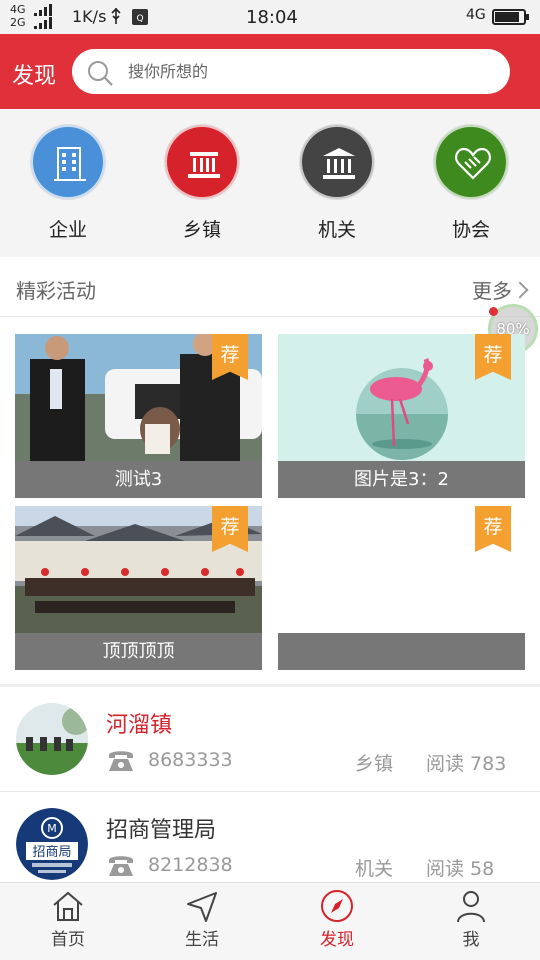 The image size is (540, 960). Describe the element at coordinates (202, 940) in the screenshot. I see `tab-label: 生活` at that location.